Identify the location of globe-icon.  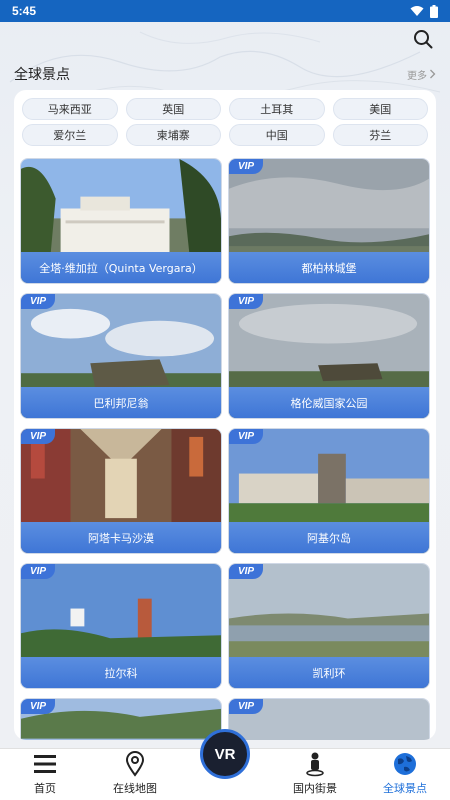
(405, 764).